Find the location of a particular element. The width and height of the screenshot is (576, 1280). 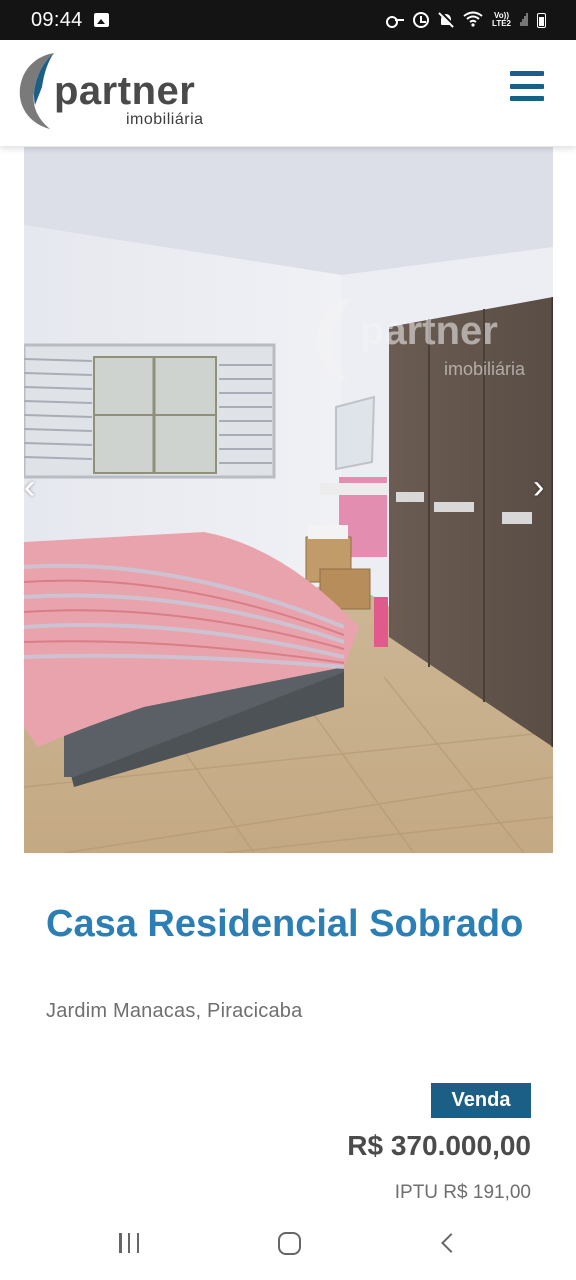

home-icon is located at coordinates (289, 1243).